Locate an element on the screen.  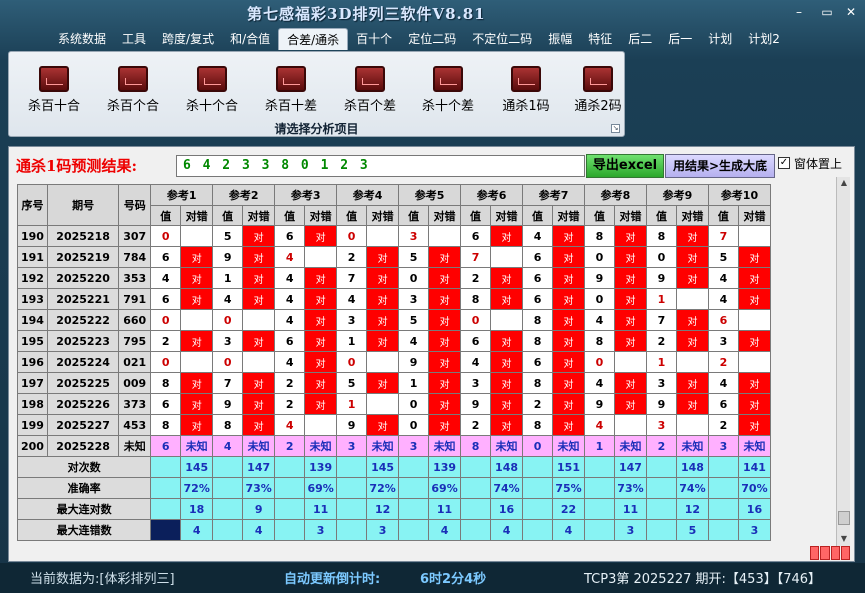
stats-row: 最大连错数 4 4 3 3 4 4 4 3 5 3 is located at coordinates (394, 530).